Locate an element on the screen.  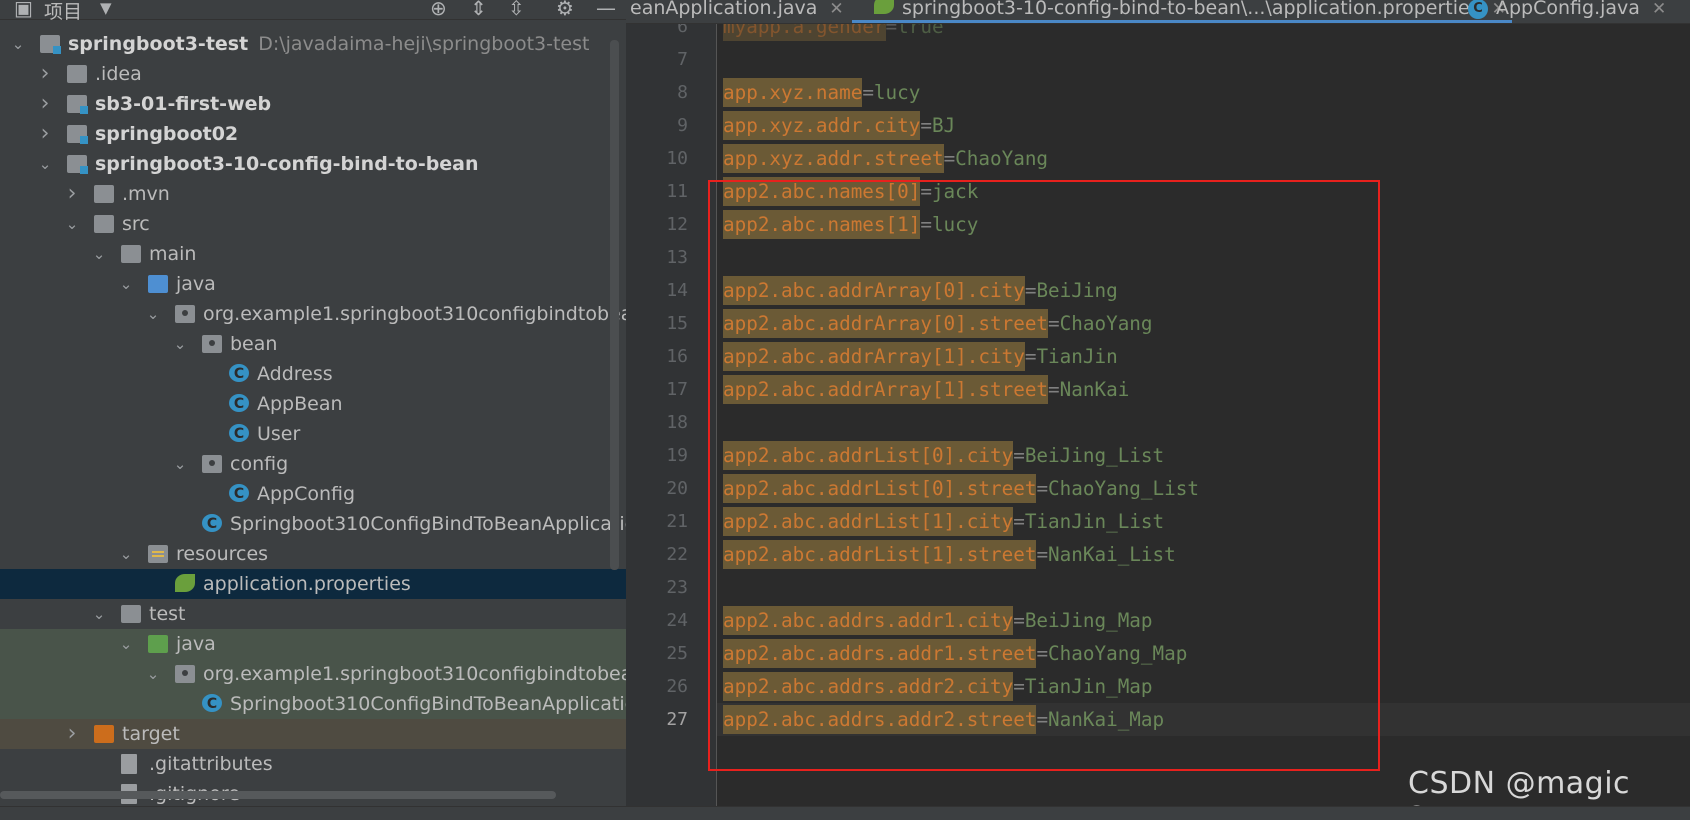
property-key: app.xyz.name is located at coordinates (793, 92).